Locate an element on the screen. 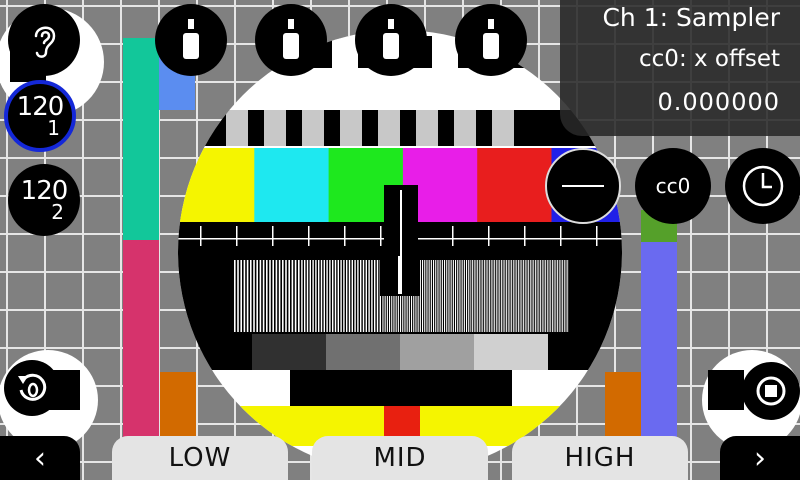  chevron-left-icon: ‹ is located at coordinates (40, 458).